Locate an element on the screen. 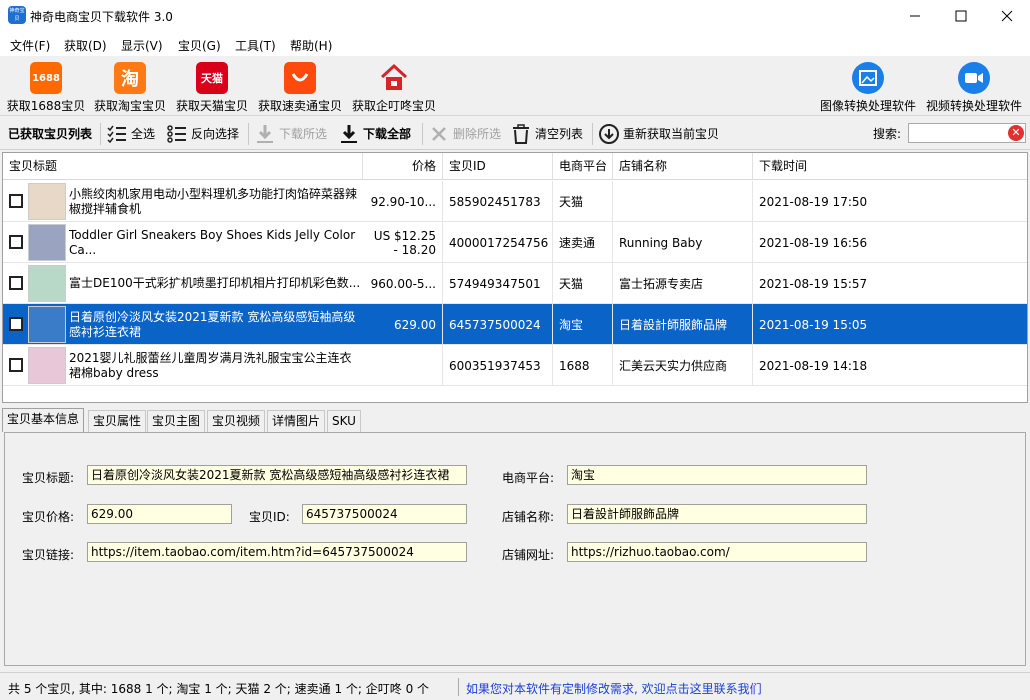 The image size is (1030, 700). house-icon is located at coordinates (394, 78).